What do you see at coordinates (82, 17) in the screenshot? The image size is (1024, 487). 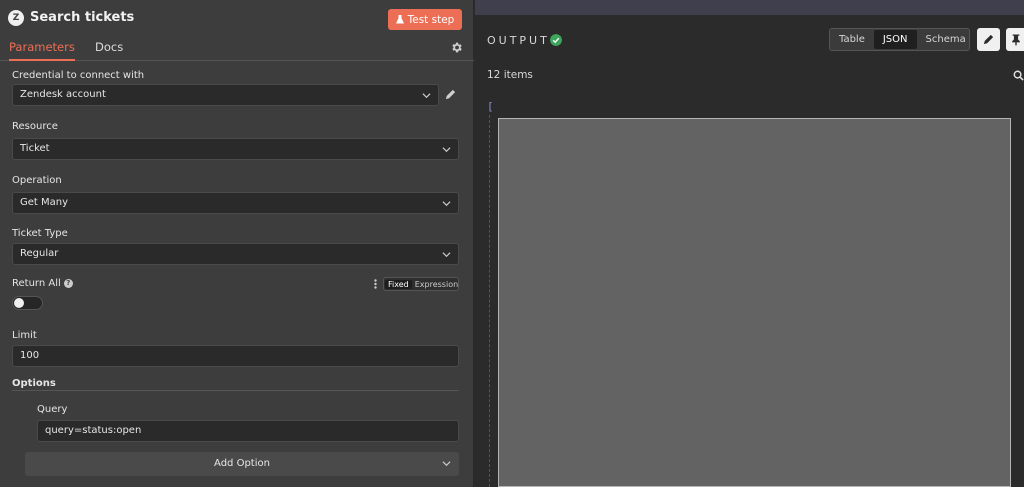 I see `node-title: Search tickets` at bounding box center [82, 17].